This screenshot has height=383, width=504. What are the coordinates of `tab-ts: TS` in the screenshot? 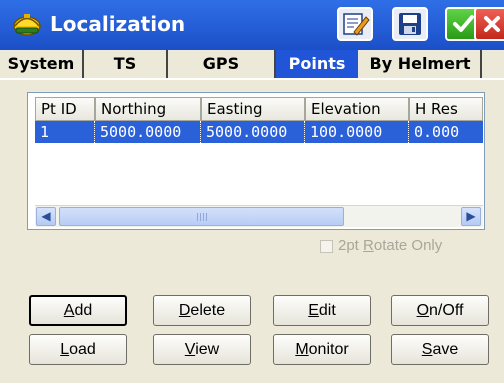 It's located at (126, 64).